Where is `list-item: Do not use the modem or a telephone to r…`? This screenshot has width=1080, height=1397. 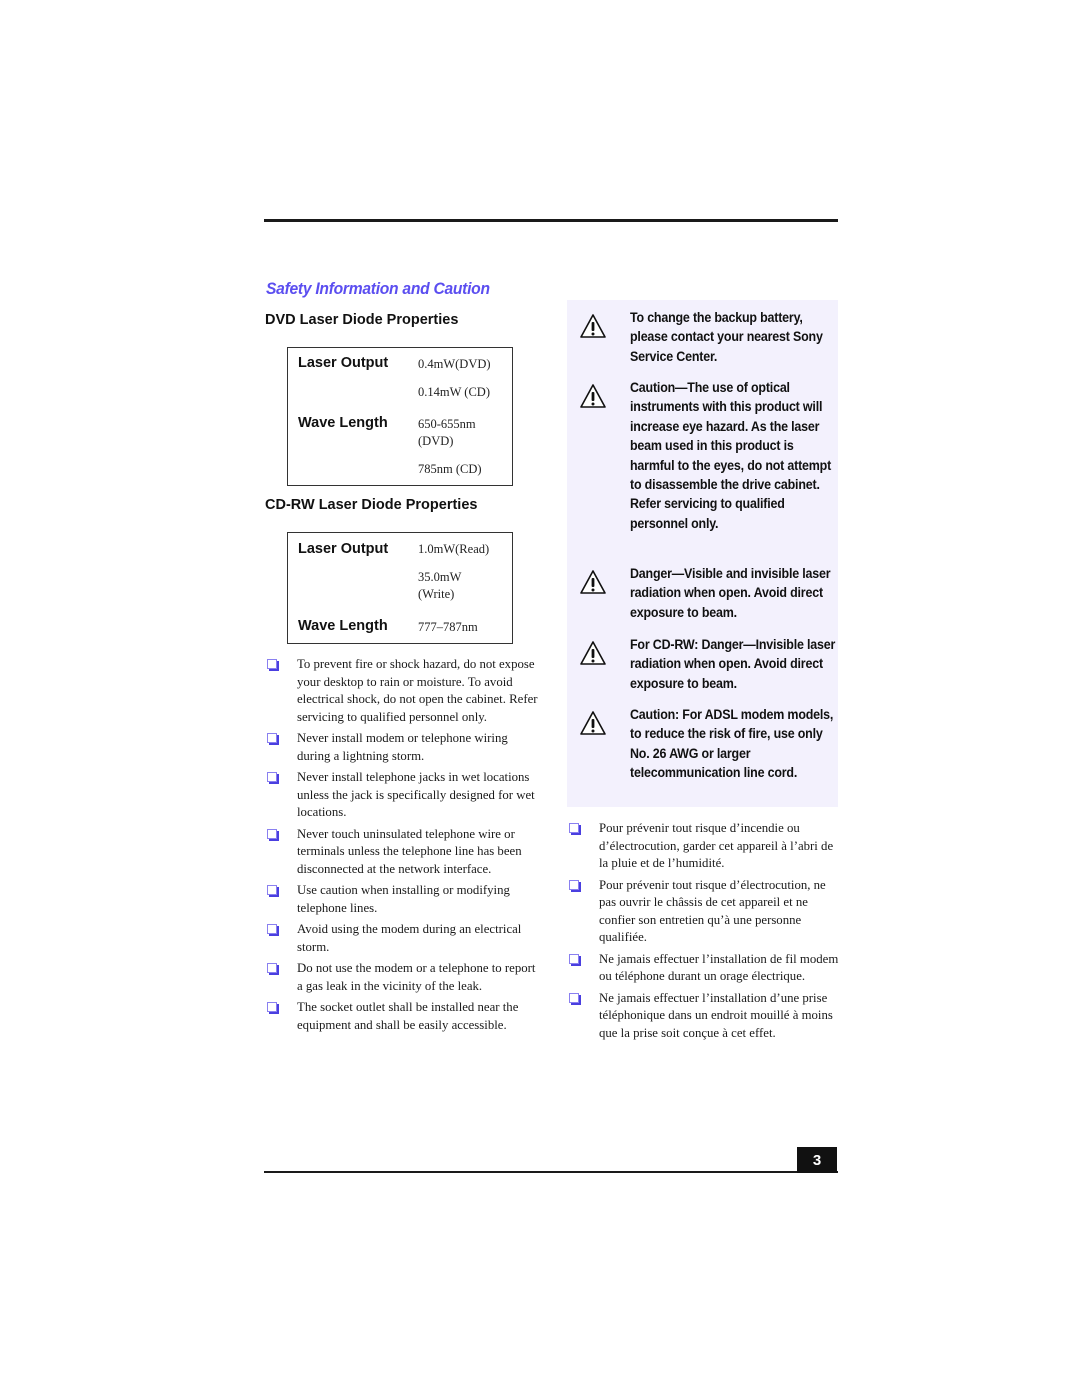 list-item: Do not use the modem or a telephone to r… is located at coordinates (404, 977).